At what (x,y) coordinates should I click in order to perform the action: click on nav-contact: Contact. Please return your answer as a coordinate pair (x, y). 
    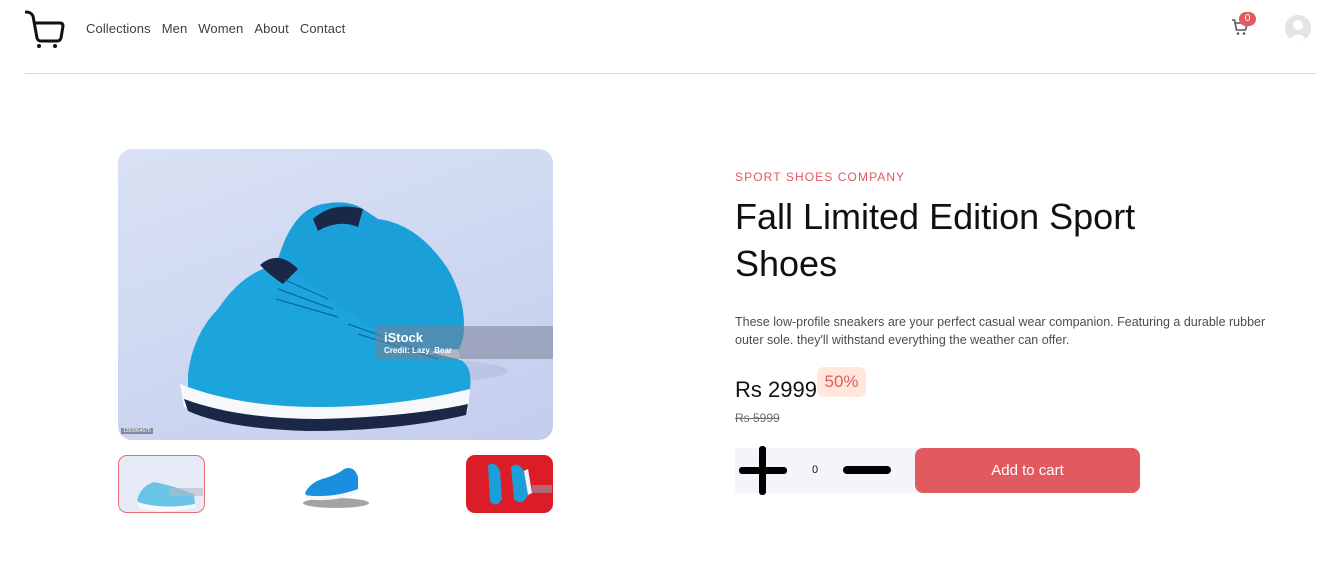
    Looking at the image, I should click on (323, 28).